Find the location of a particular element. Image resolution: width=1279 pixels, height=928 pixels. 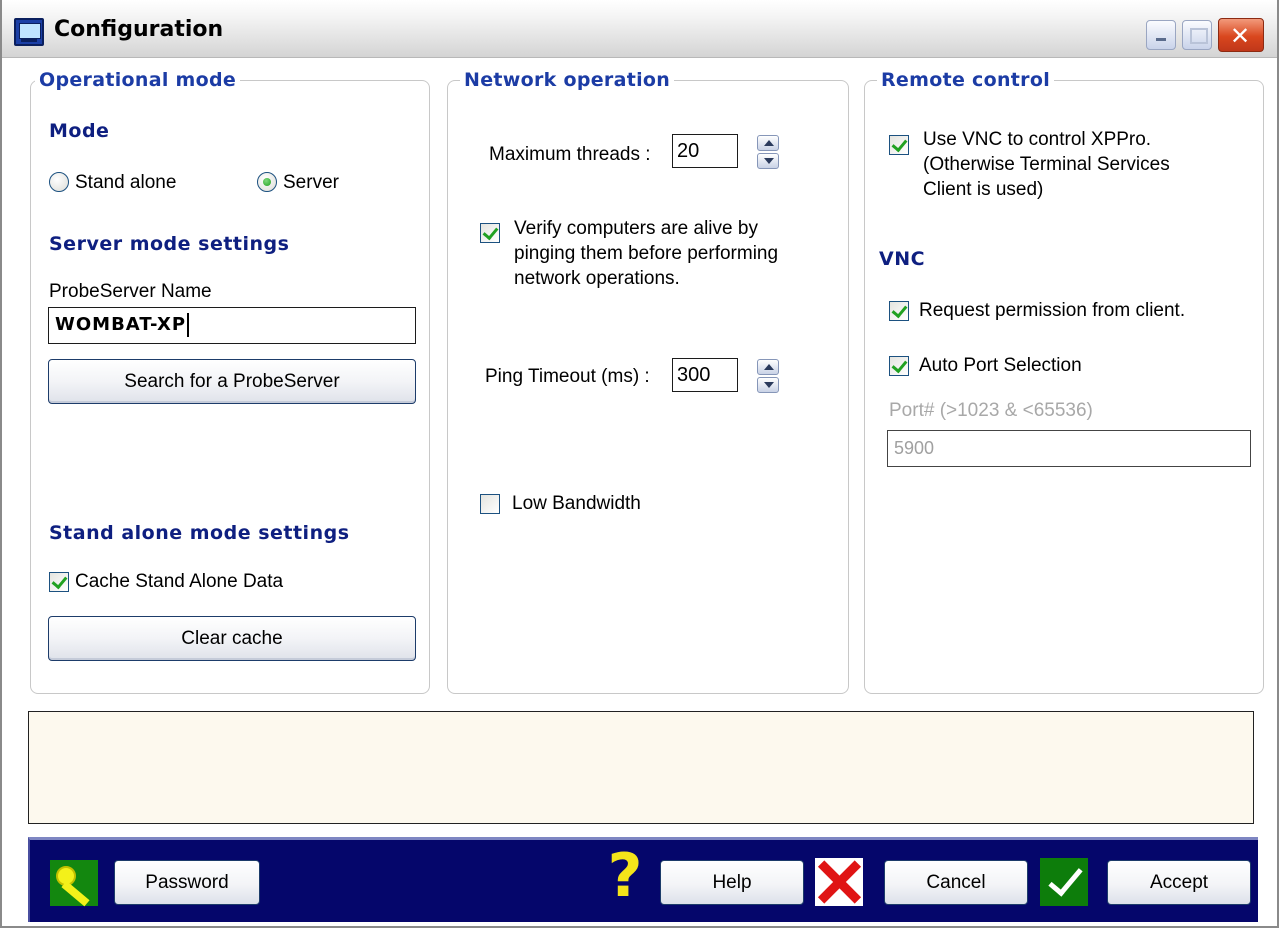

network-operation-legend: Network operation is located at coordinates (567, 80).